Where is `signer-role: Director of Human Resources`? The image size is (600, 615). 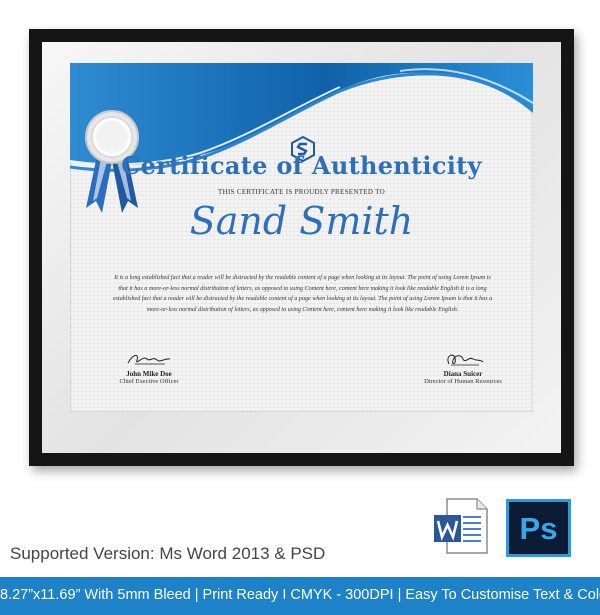 signer-role: Director of Human Resources is located at coordinates (463, 381).